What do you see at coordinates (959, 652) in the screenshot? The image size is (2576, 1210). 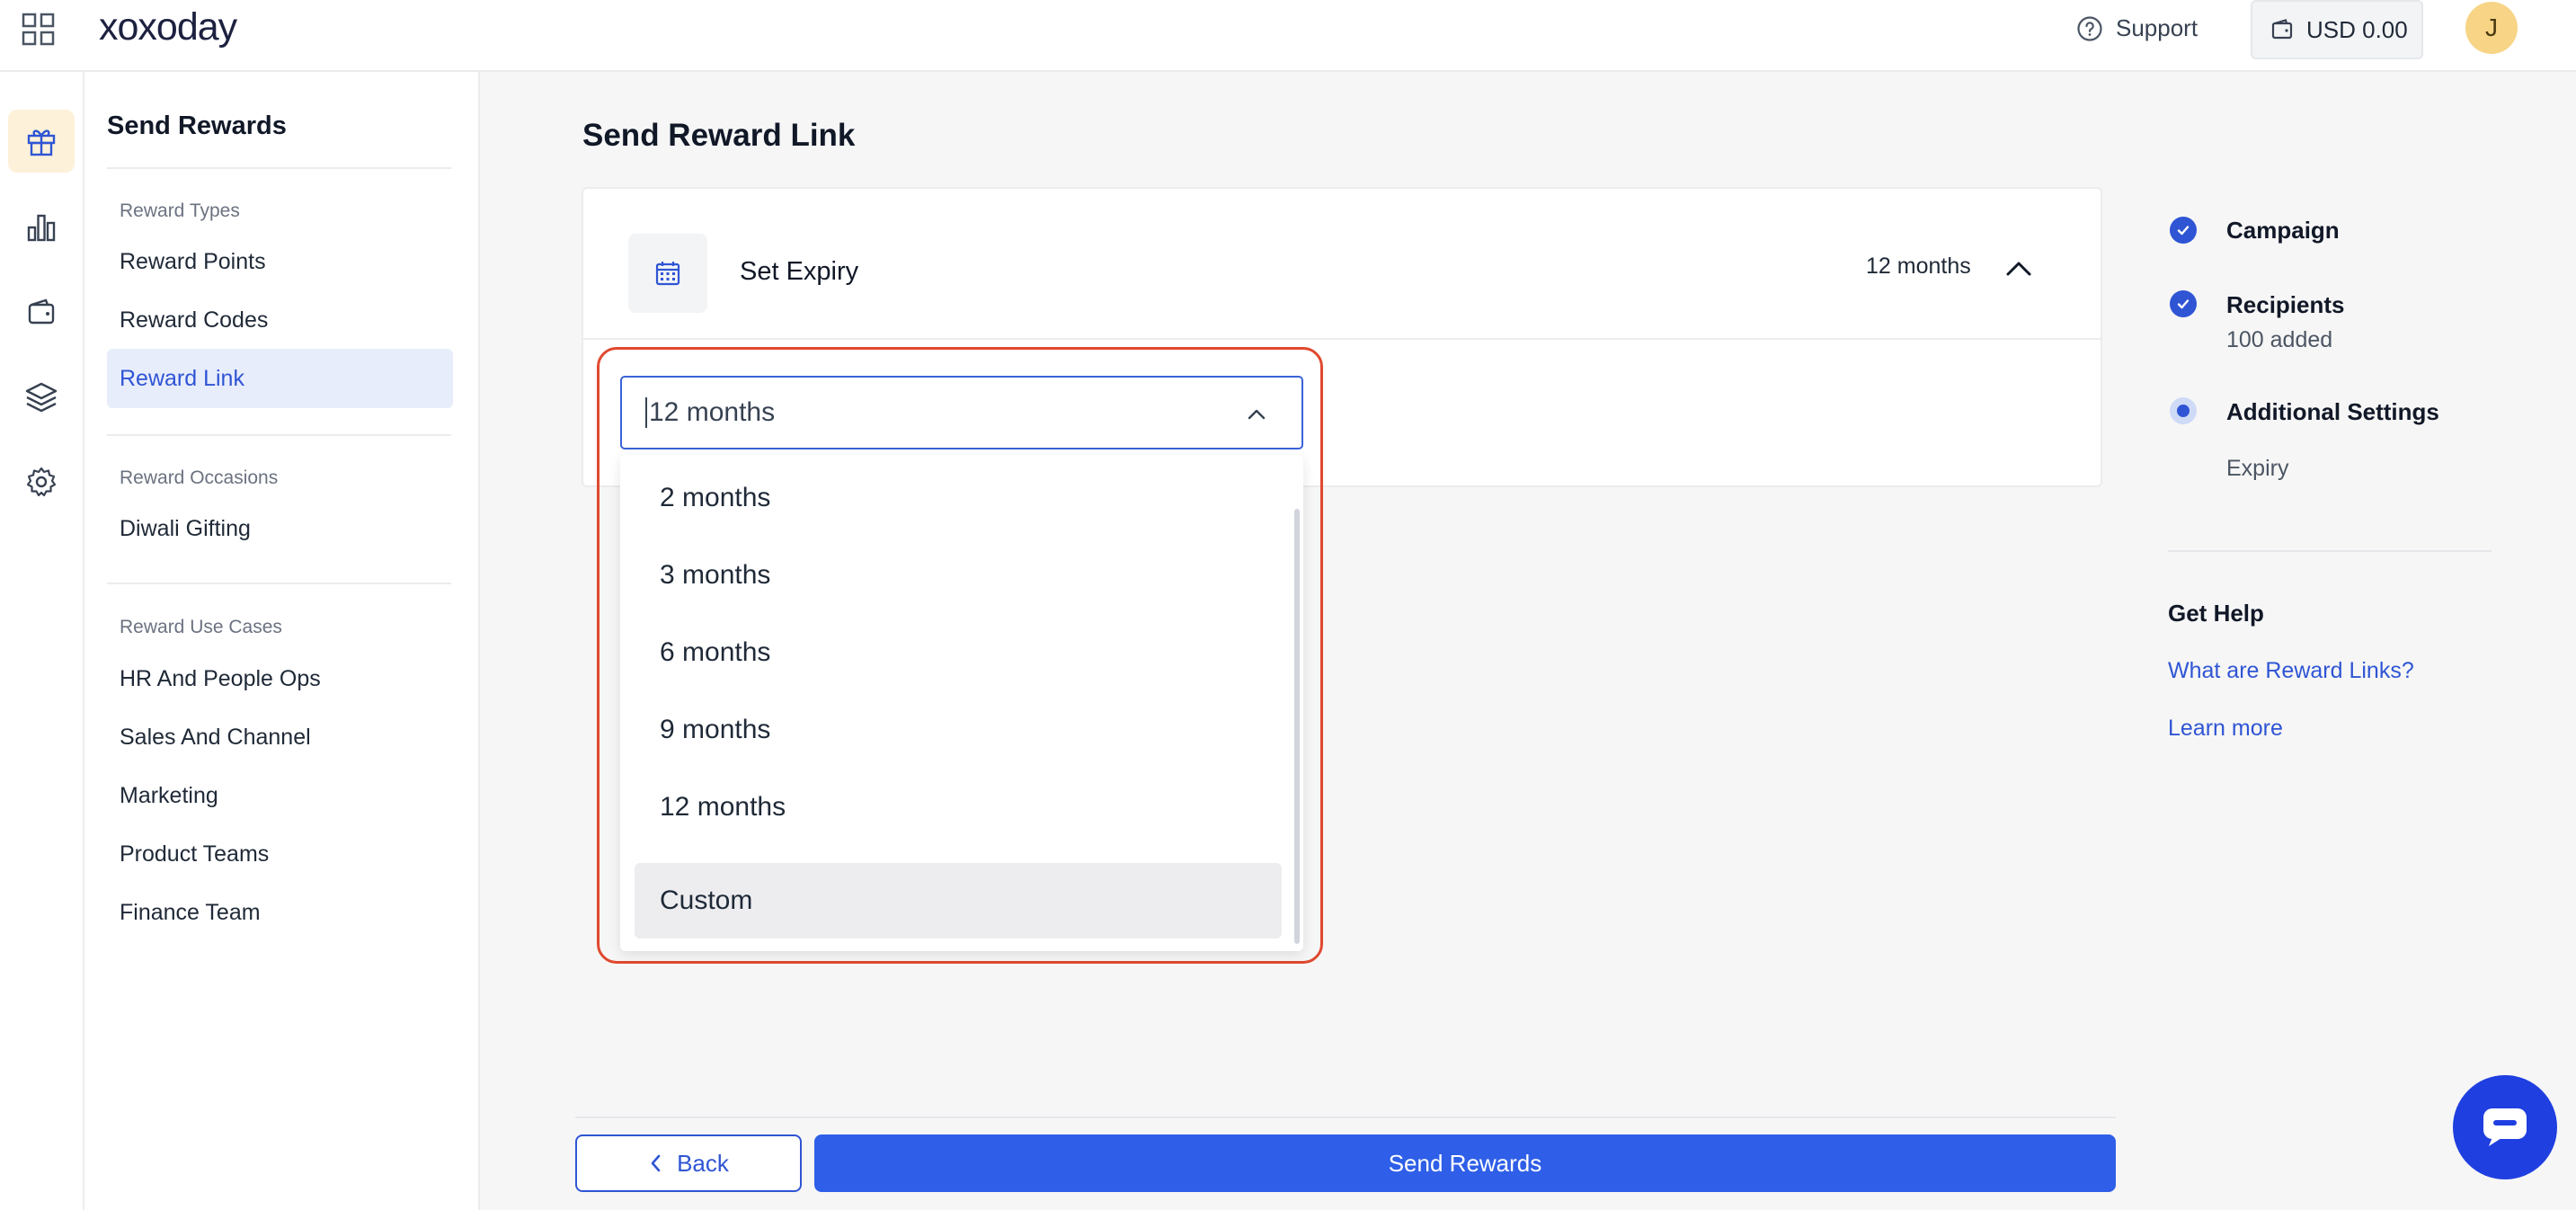 I see `dropdown-option-6-months: 6 months` at bounding box center [959, 652].